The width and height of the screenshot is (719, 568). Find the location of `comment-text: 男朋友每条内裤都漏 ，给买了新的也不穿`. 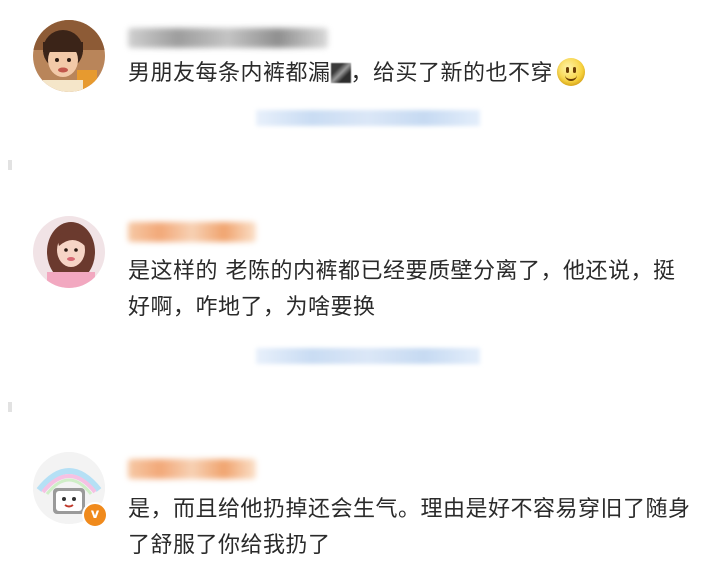

comment-text: 男朋友每条内裤都漏 ，给买了新的也不穿 is located at coordinates (415, 74).